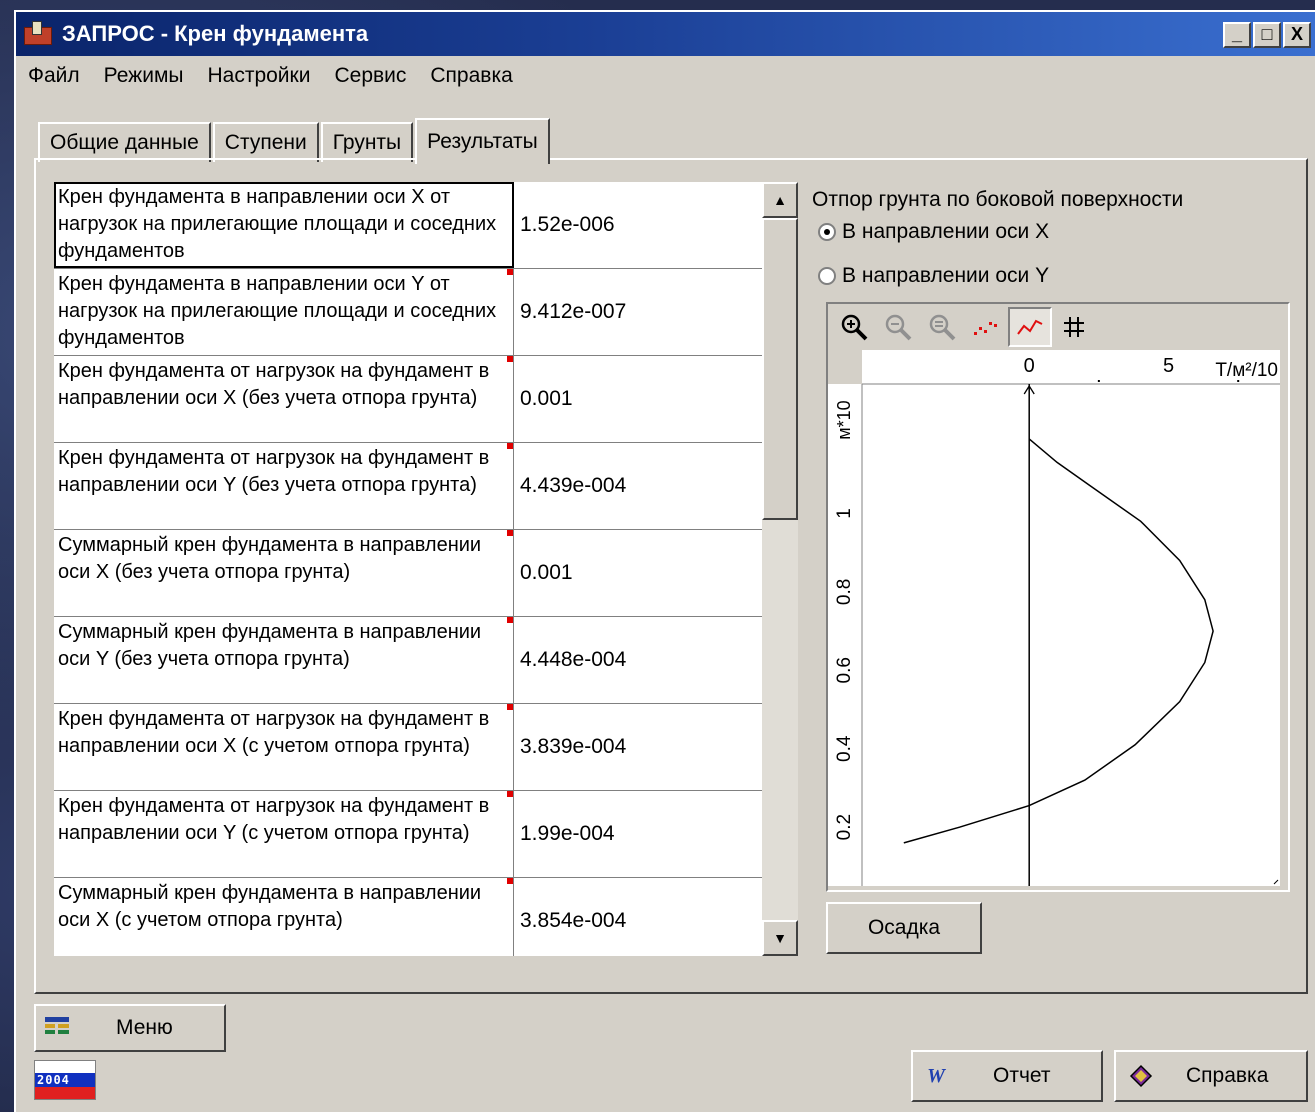 The width and height of the screenshot is (1315, 1112). I want to click on zoom-out-icon, so click(898, 327).